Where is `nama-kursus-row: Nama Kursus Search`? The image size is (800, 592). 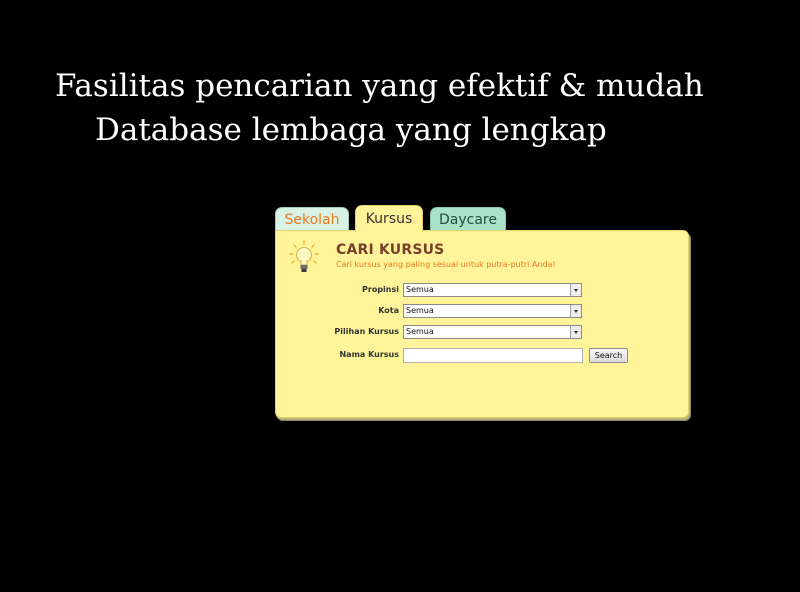 nama-kursus-row: Nama Kursus Search is located at coordinates (482, 356).